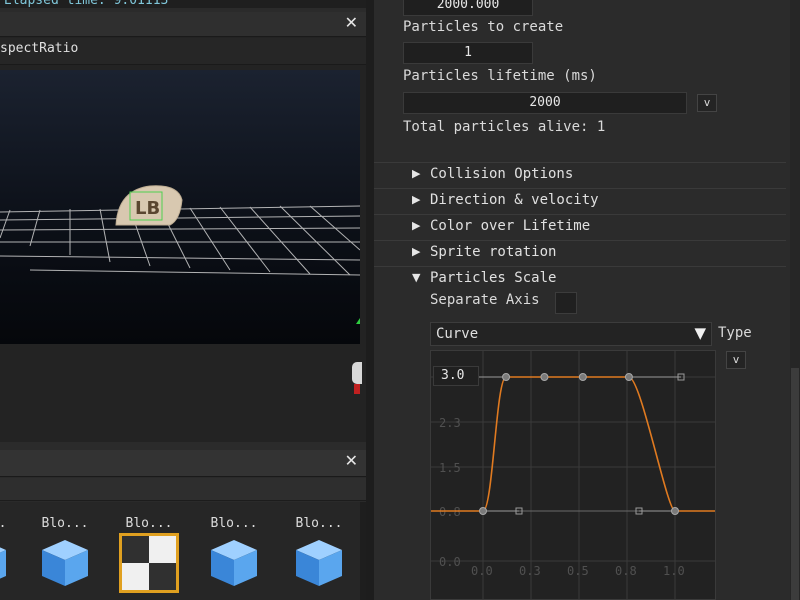 This screenshot has width=800, height=600. I want to click on section-particles-scale: ▼ Particles Scale, so click(580, 281).